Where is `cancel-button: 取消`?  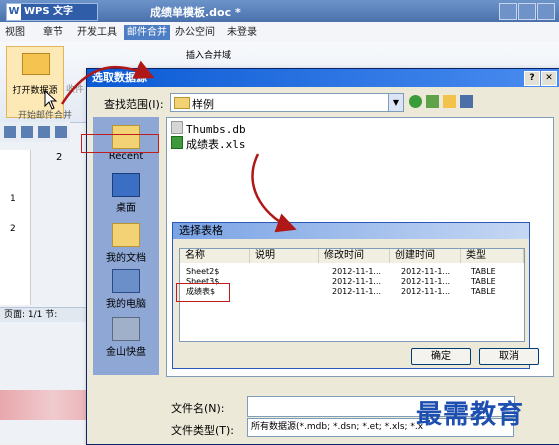 cancel-button: 取消 is located at coordinates (509, 356).